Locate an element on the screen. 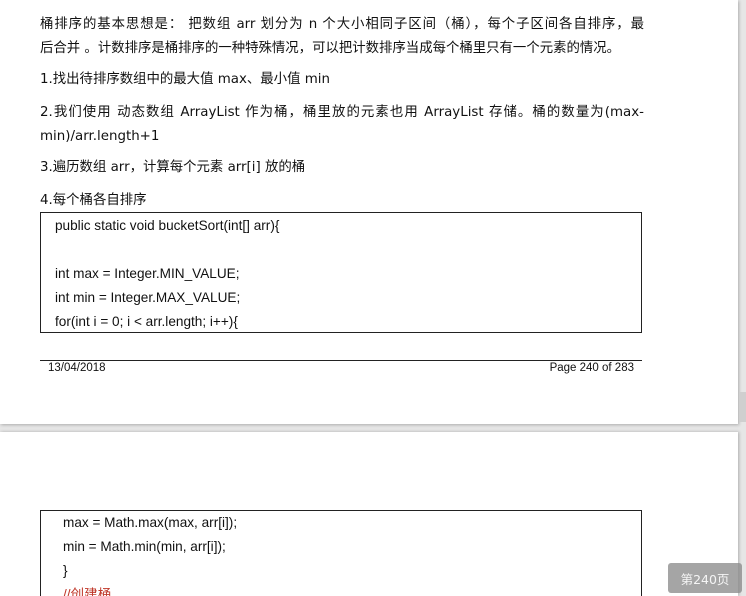 Image resolution: width=746 pixels, height=596 pixels. step-3-paragraph: 3.遍历数组 arr，计算每个元素 arr[i] 放的桶 is located at coordinates (342, 168).